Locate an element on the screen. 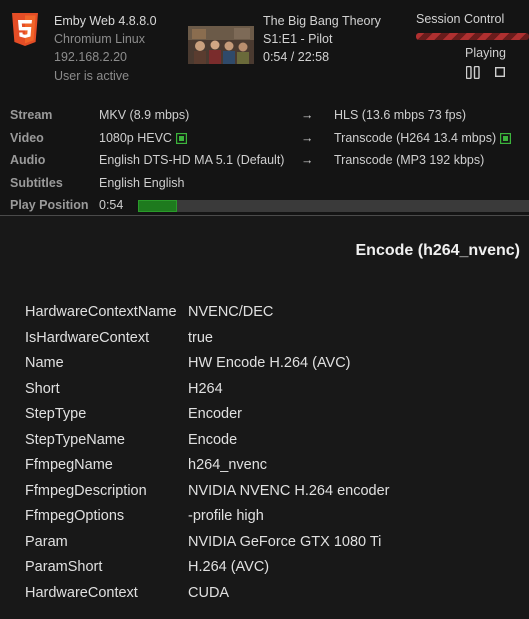 The image size is (529, 619). stat-target: Transcode (H264 13.4 mbps) is located at coordinates (415, 138).